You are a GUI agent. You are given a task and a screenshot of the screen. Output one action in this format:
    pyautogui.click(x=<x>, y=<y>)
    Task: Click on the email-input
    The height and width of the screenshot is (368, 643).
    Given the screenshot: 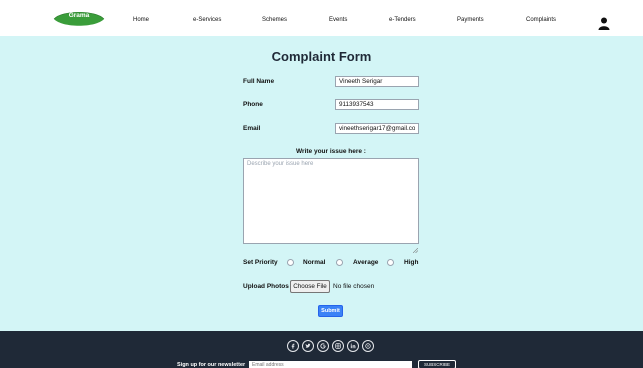 What is the action you would take?
    pyautogui.click(x=377, y=128)
    